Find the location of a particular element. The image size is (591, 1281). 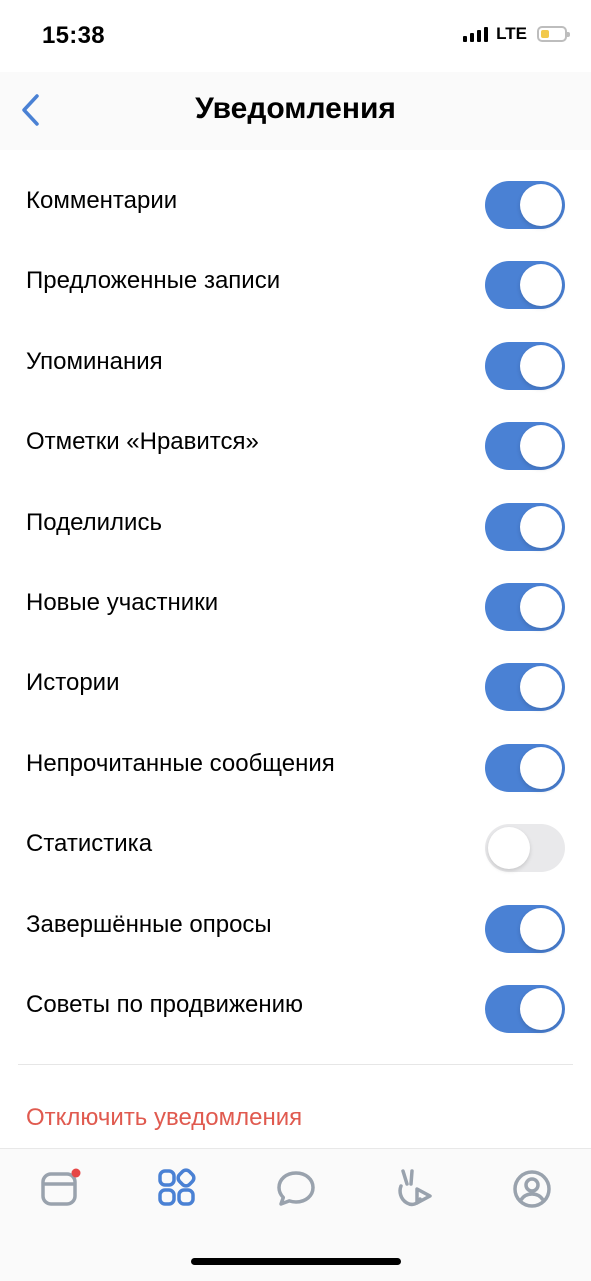

setting-label: Статистика is located at coordinates (89, 844).